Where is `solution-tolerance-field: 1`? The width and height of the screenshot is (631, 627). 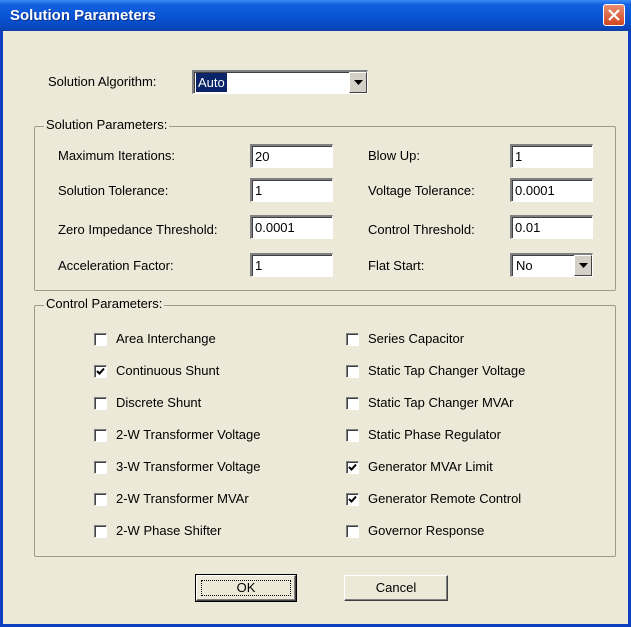 solution-tolerance-field: 1 is located at coordinates (291, 190).